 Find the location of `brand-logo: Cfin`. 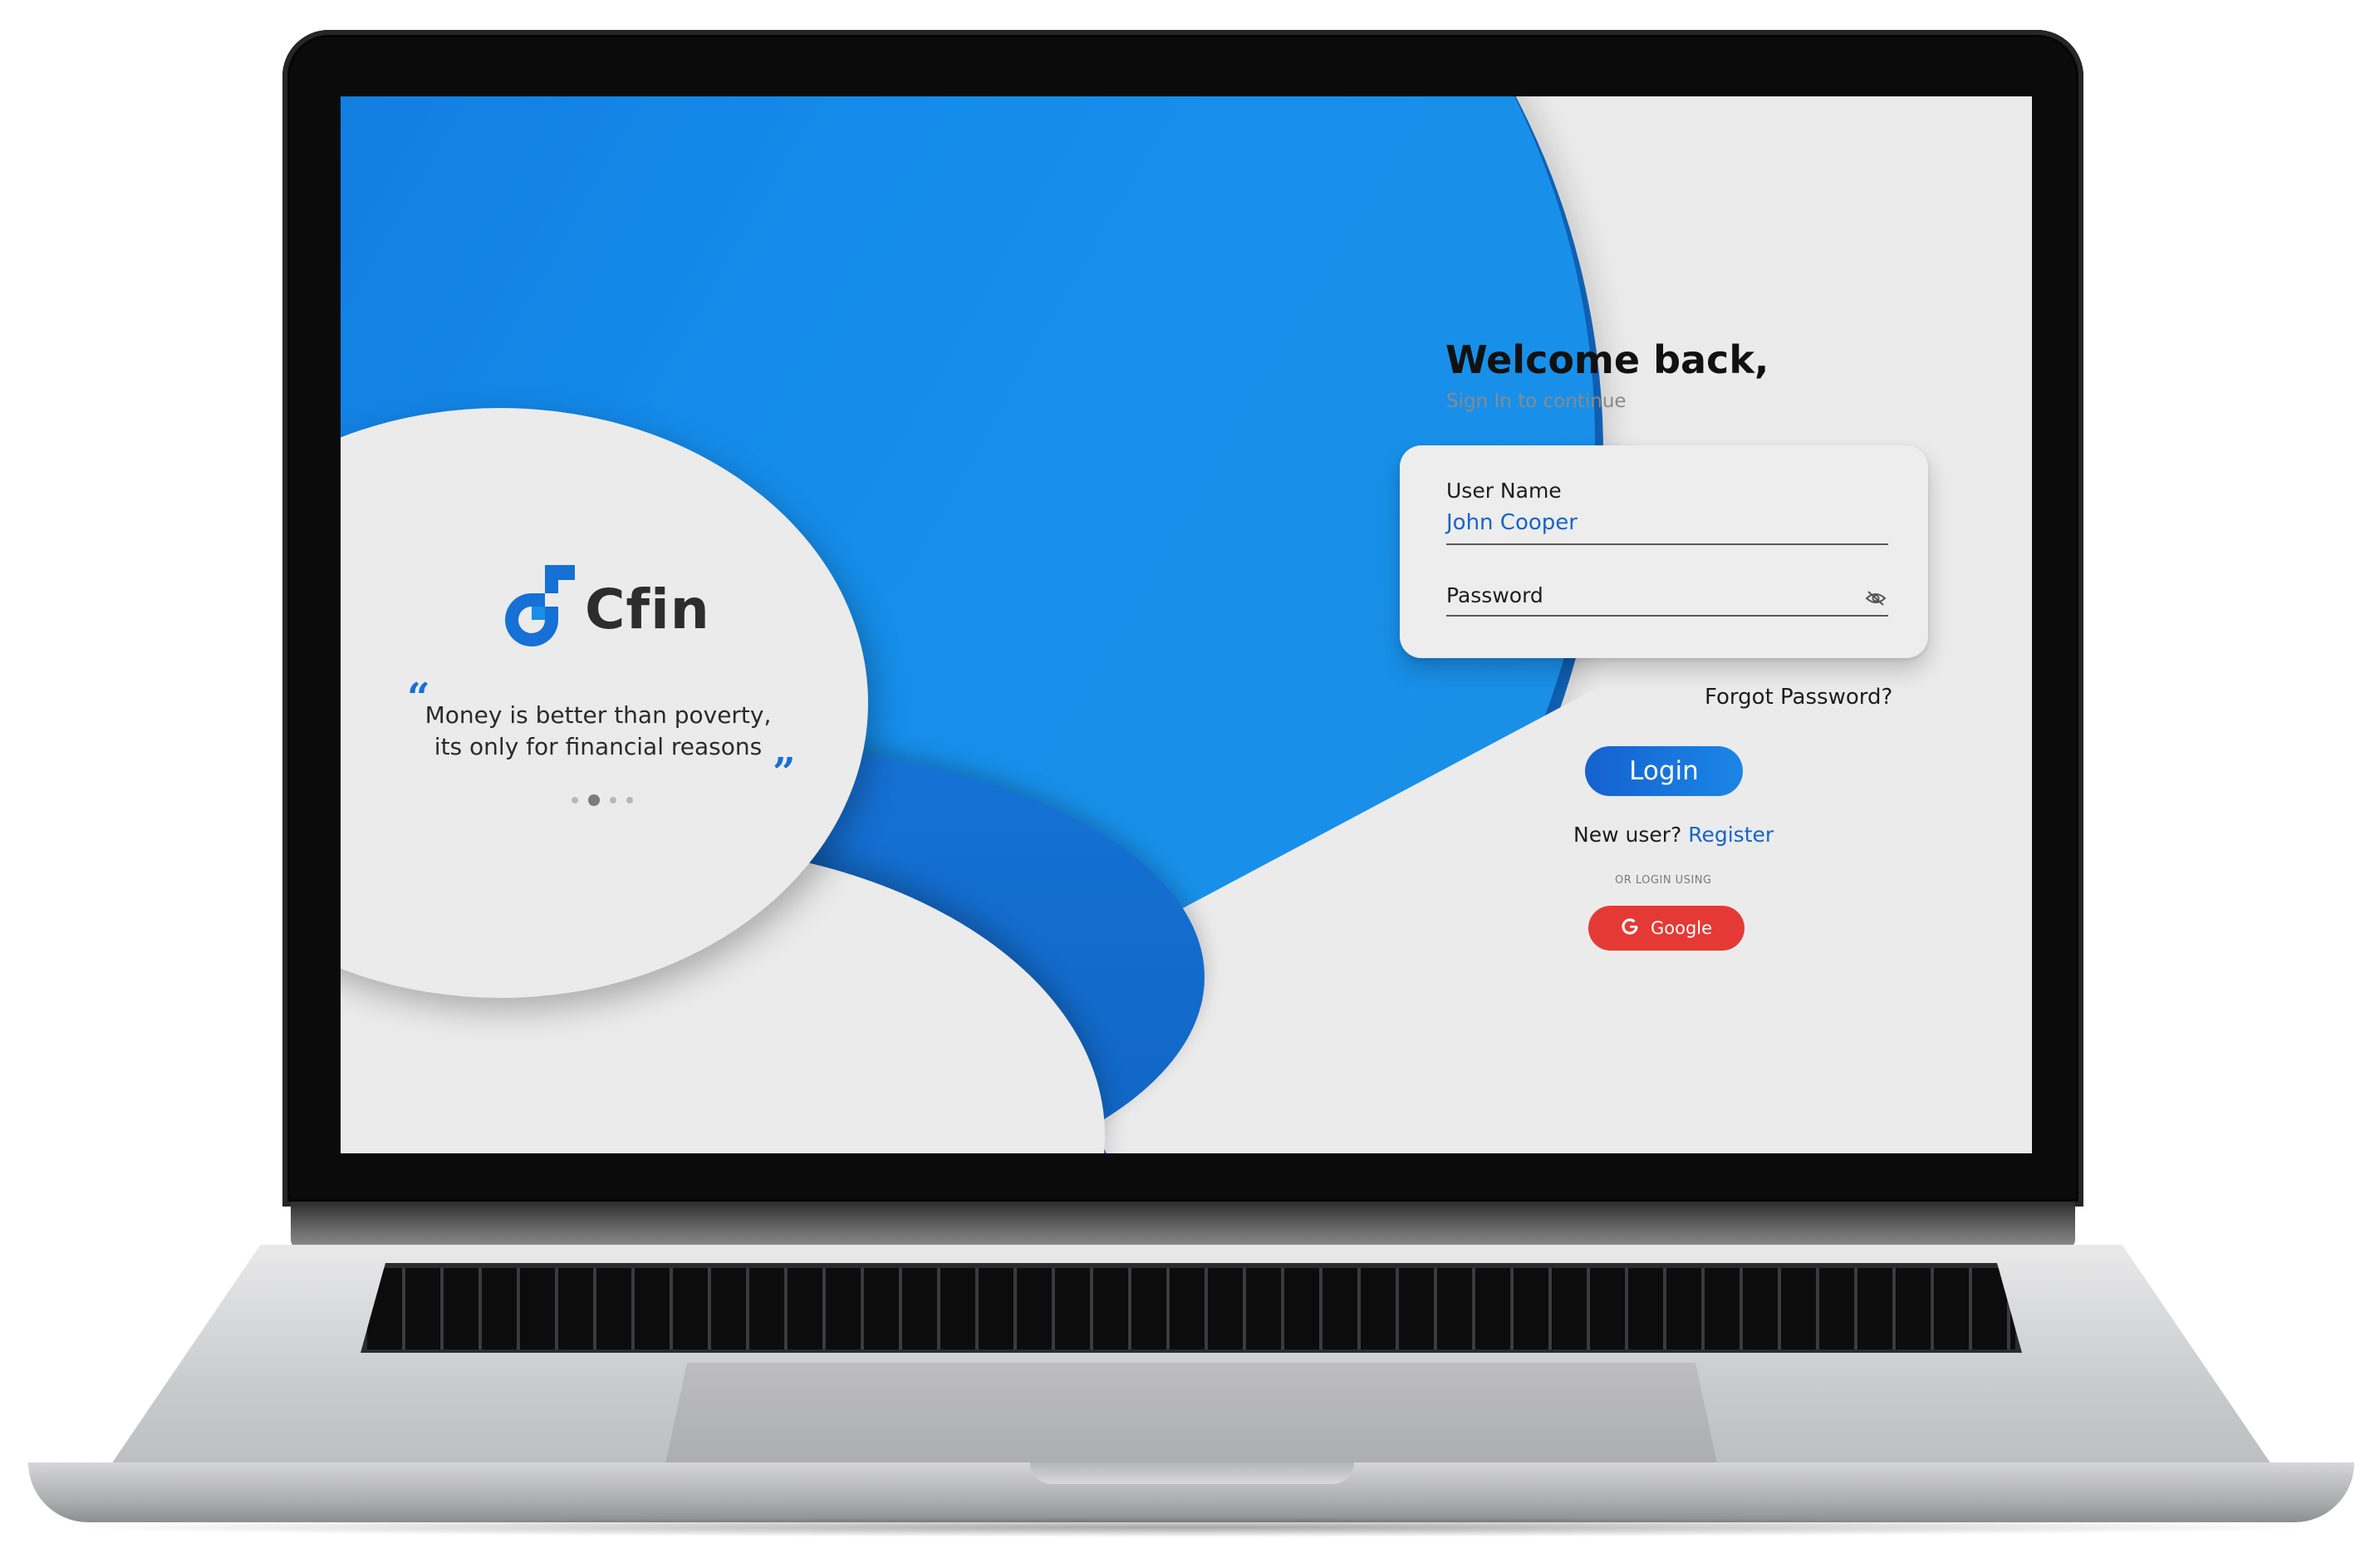

brand-logo: Cfin is located at coordinates (604, 609).